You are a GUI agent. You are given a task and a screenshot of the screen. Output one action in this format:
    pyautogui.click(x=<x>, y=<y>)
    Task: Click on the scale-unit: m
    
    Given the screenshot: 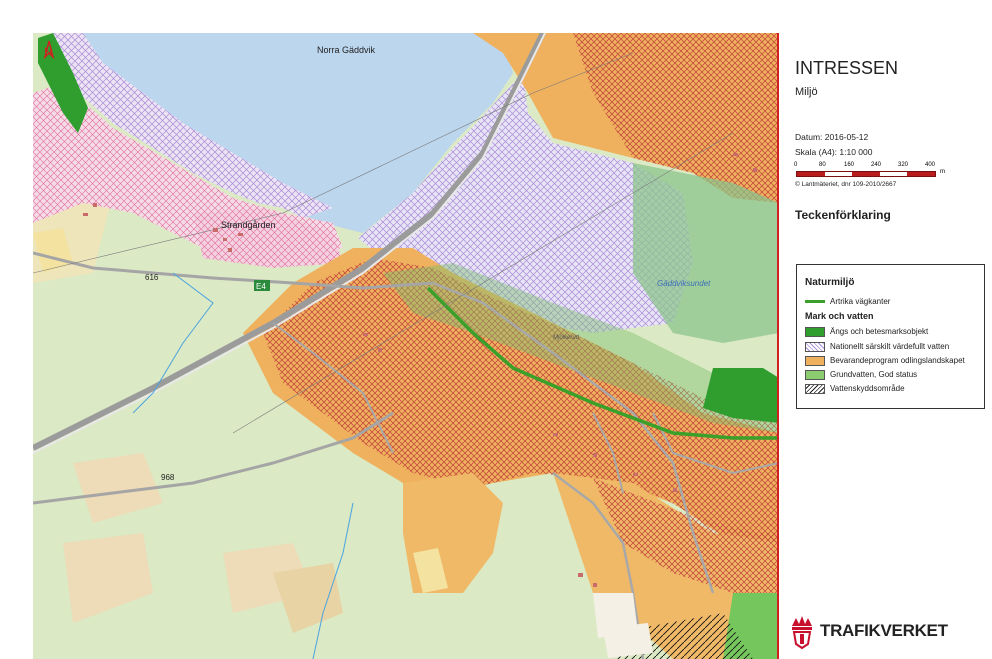 What is the action you would take?
    pyautogui.click(x=942, y=172)
    